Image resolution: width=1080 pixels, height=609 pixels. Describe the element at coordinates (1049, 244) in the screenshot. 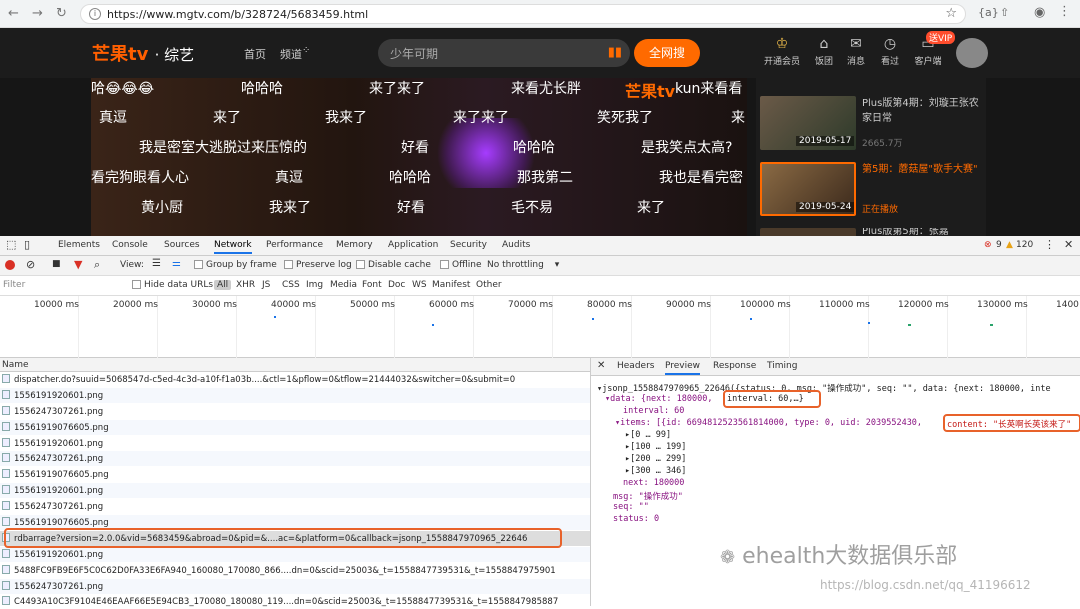

I see `more-icon: ⋮` at that location.